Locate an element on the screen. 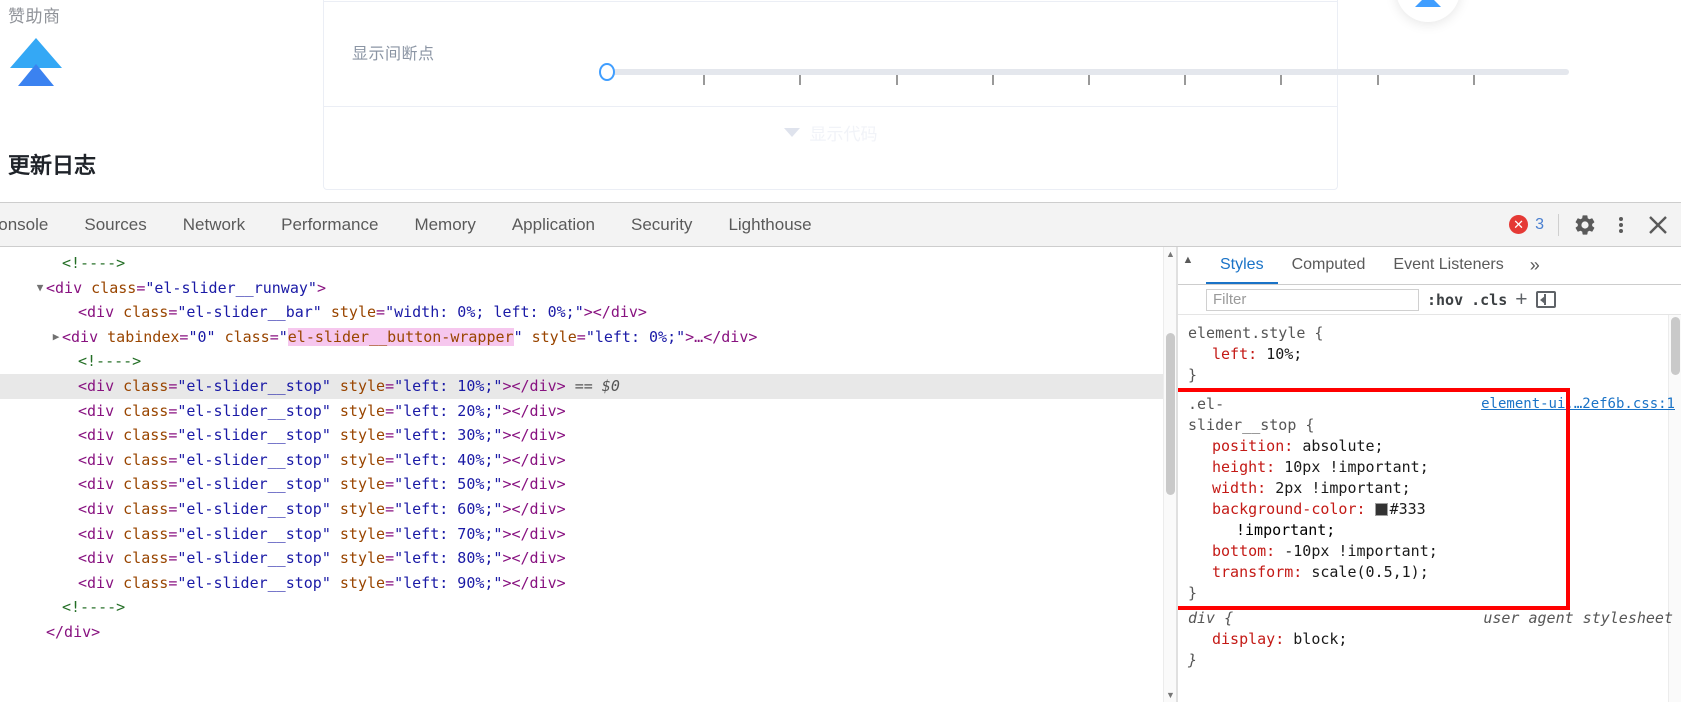 Image resolution: width=1681 pixels, height=702 pixels. scroll-down-arrow-icon: ▼ is located at coordinates (1170, 695).